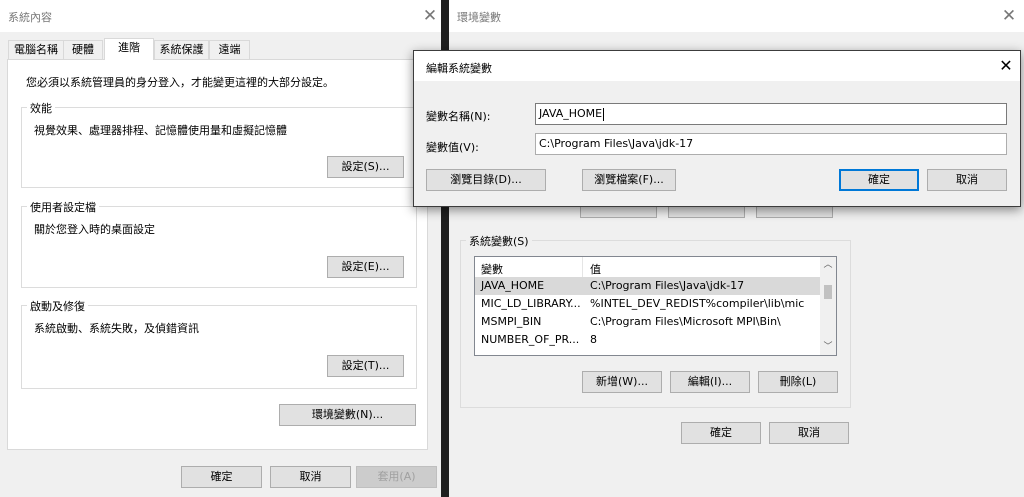 The height and width of the screenshot is (497, 1024). Describe the element at coordinates (499, 241) in the screenshot. I see `system-variables-legend: 系統變數(S)` at that location.